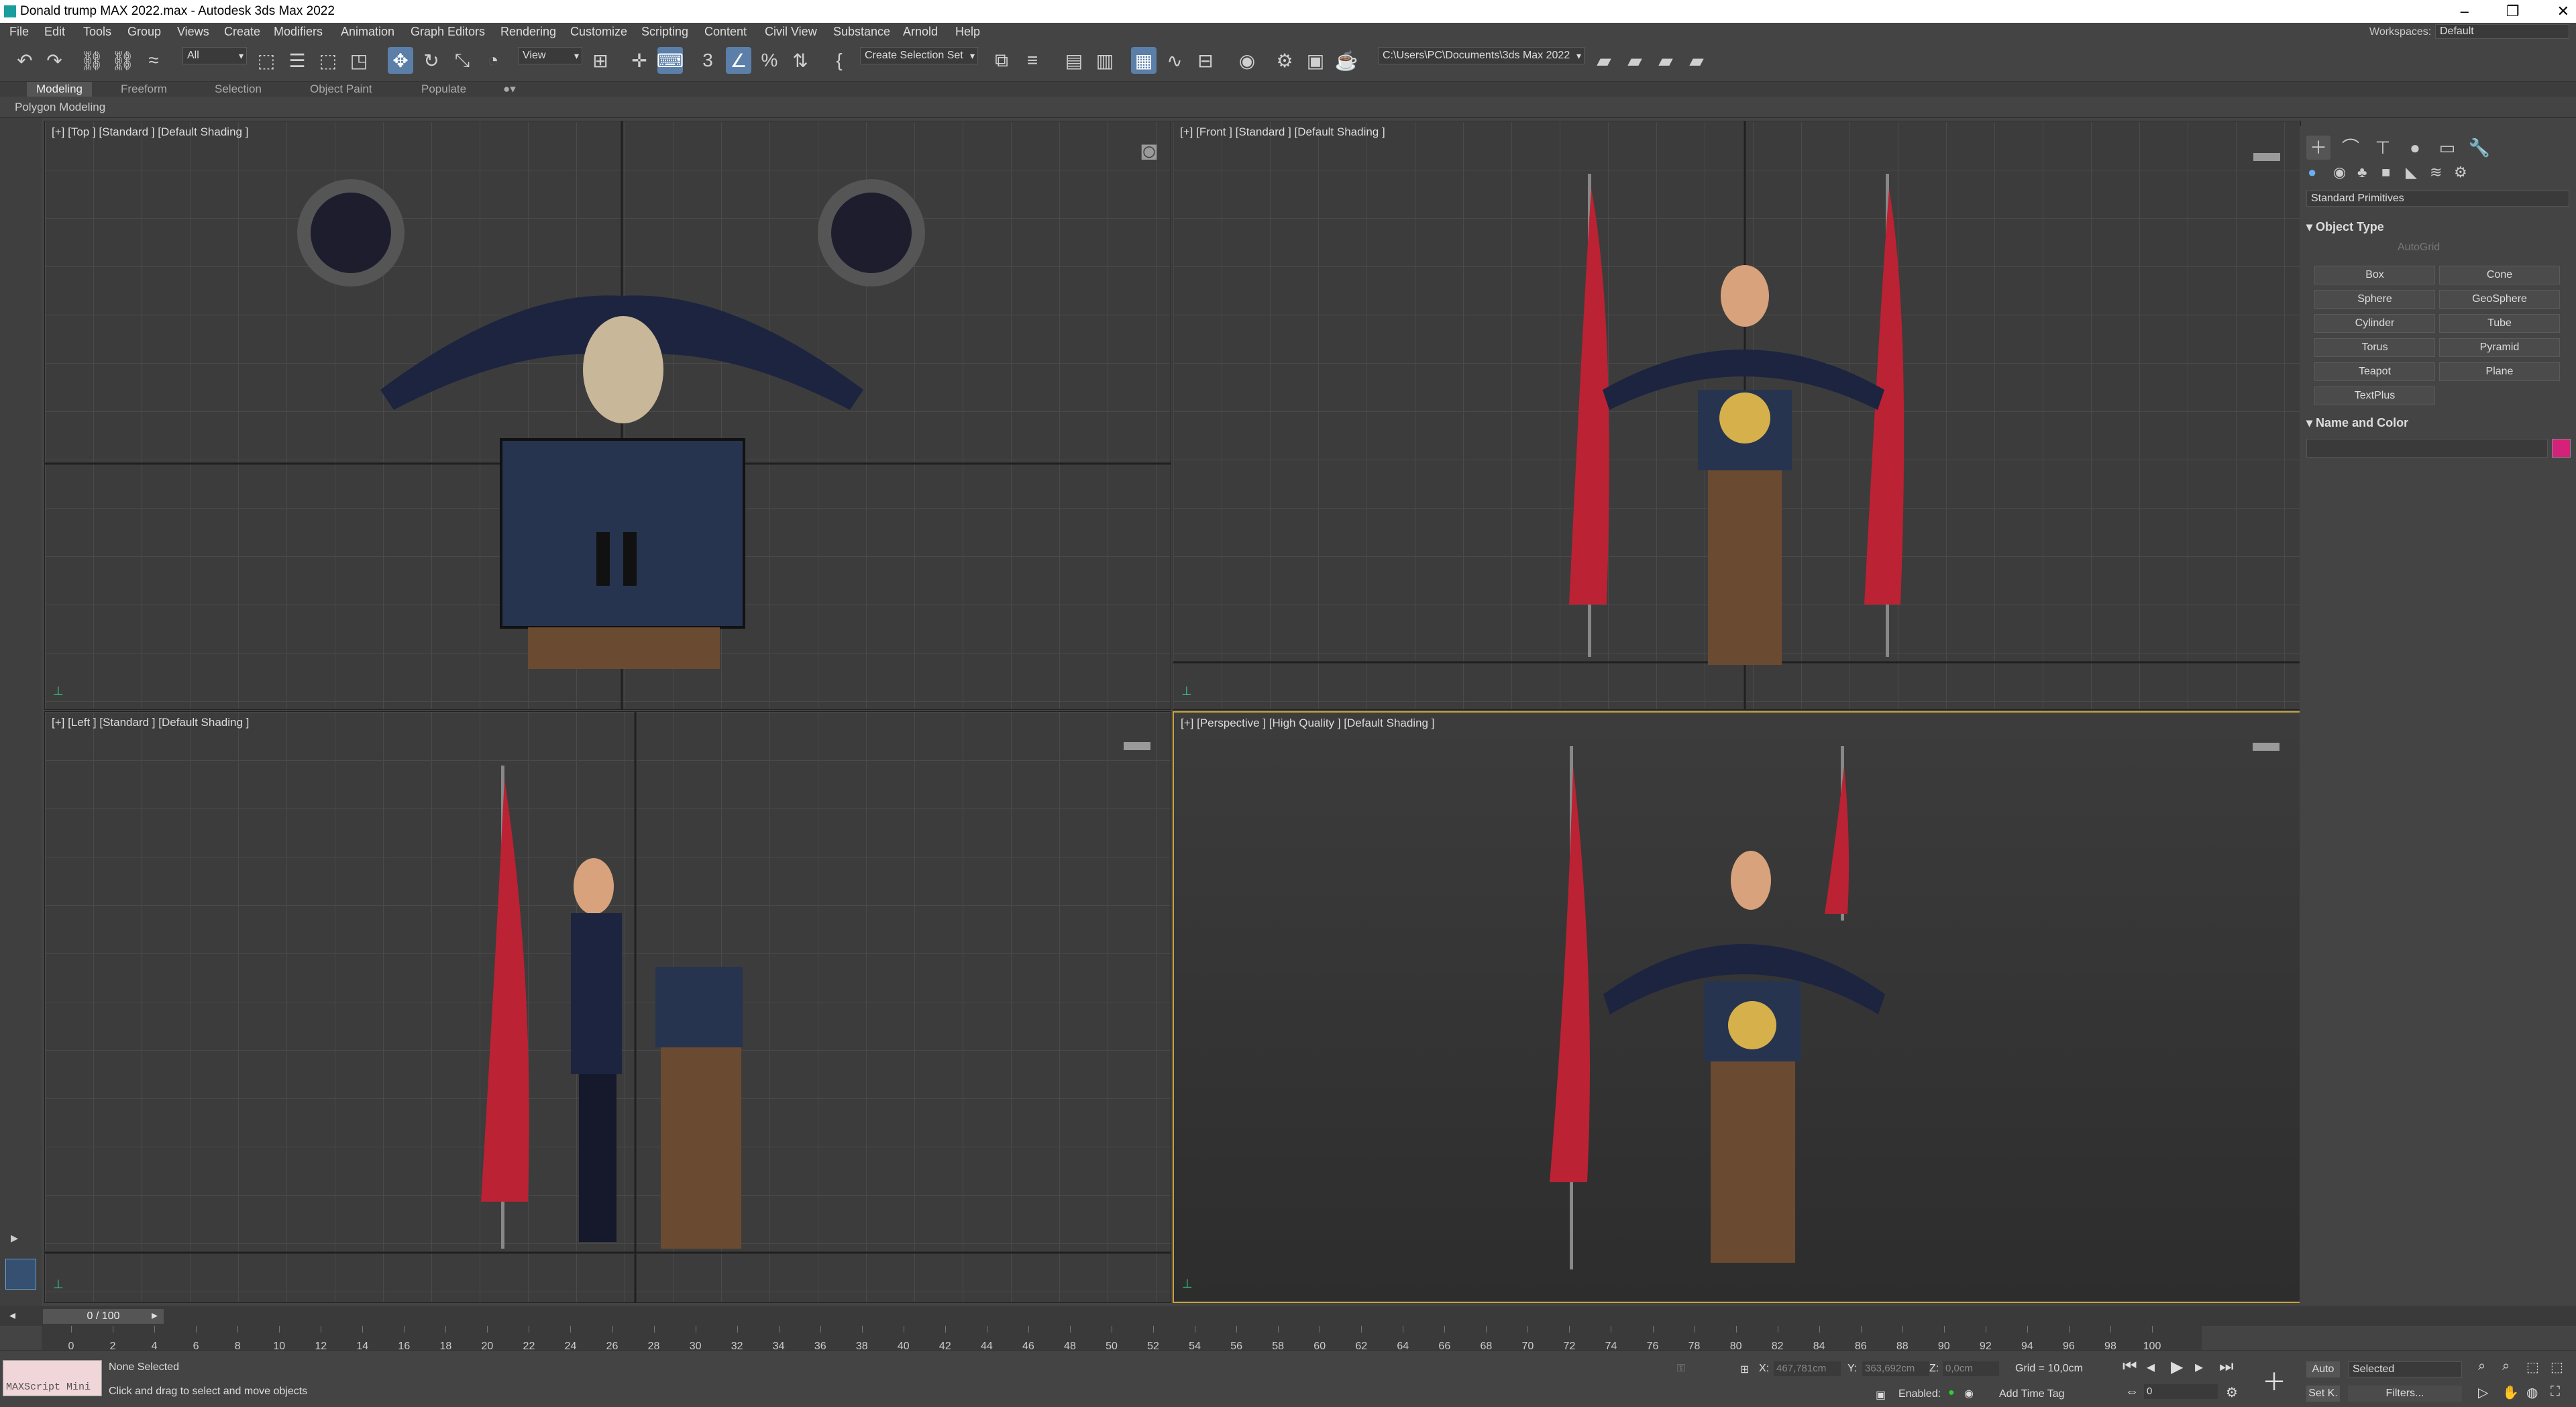 The image size is (2576, 1407). Describe the element at coordinates (2513, 11) in the screenshot. I see `restore-icon: ❐` at that location.